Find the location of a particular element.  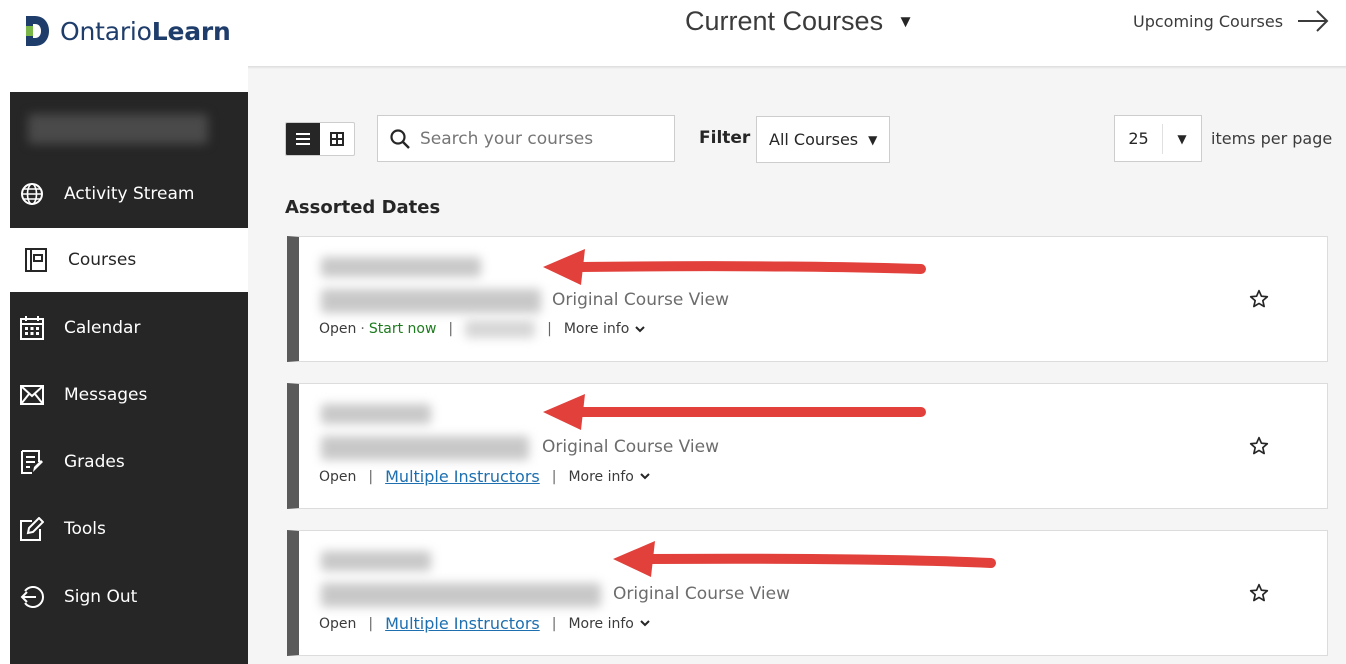

list-view-button is located at coordinates (303, 139).